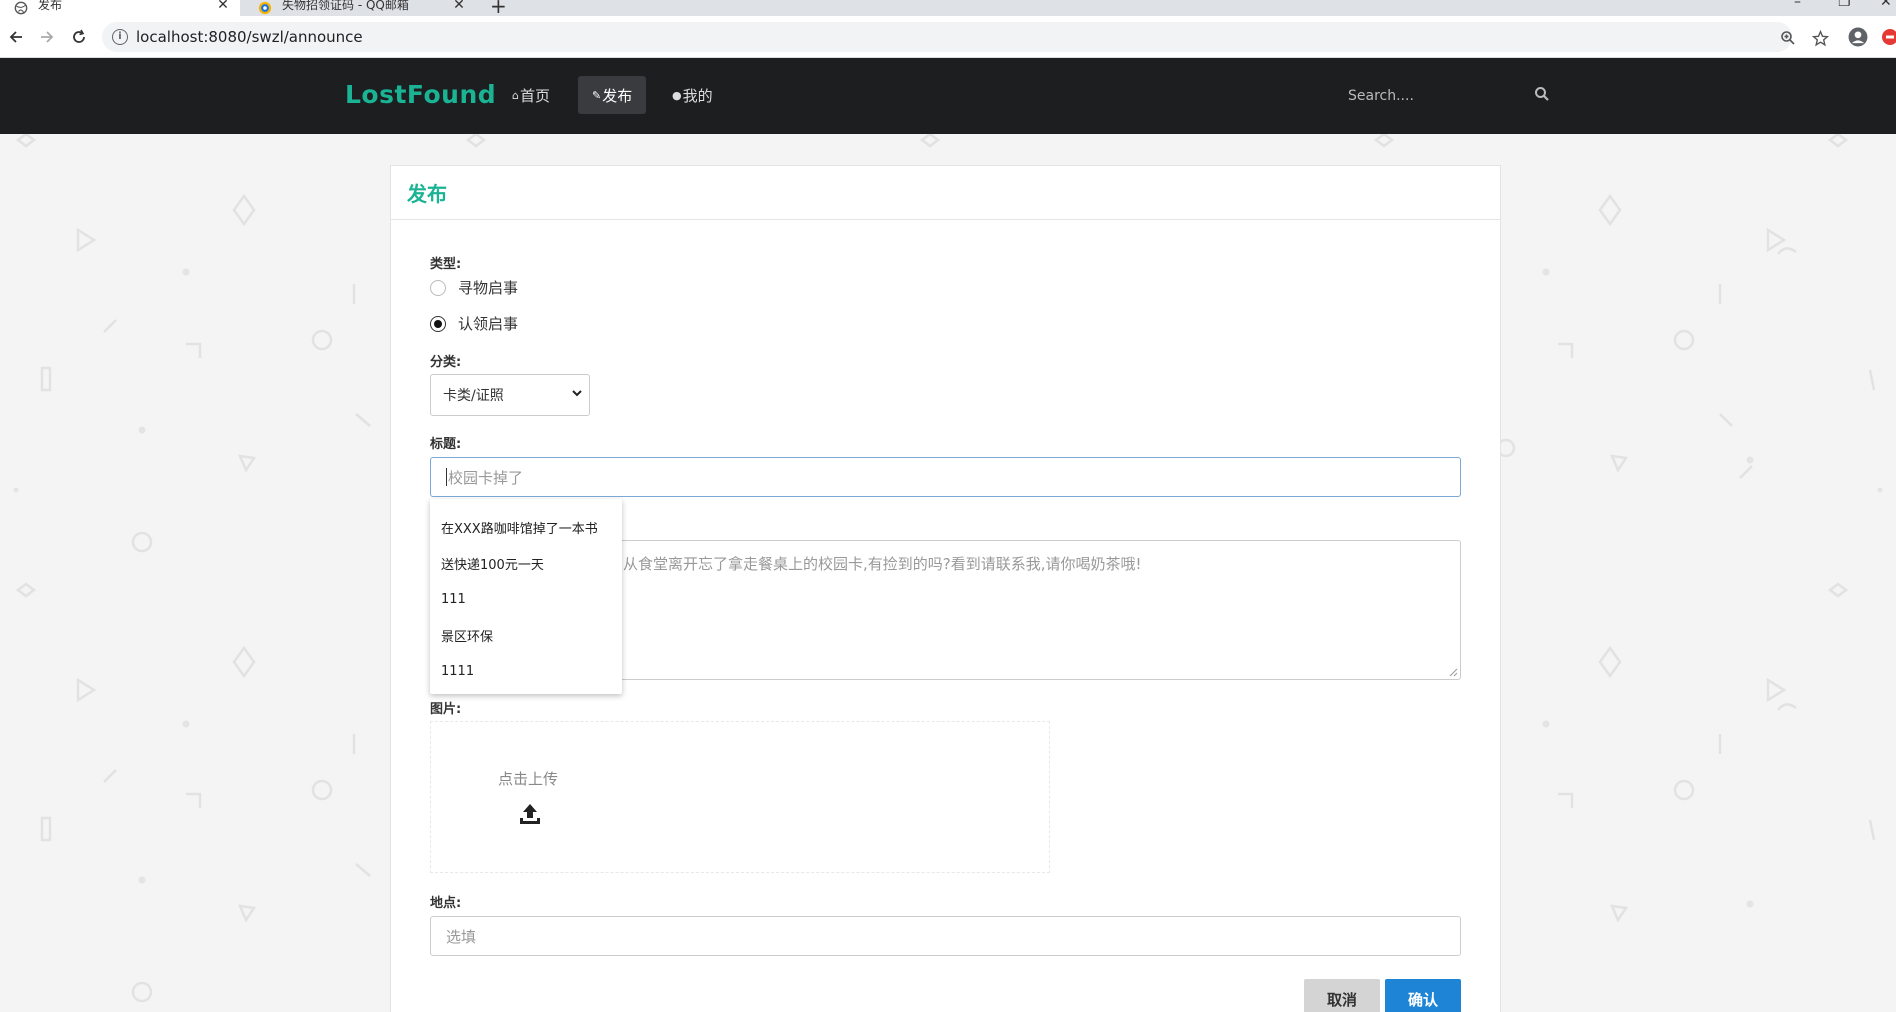  What do you see at coordinates (446, 264) in the screenshot?
I see `type-label: 类型:` at bounding box center [446, 264].